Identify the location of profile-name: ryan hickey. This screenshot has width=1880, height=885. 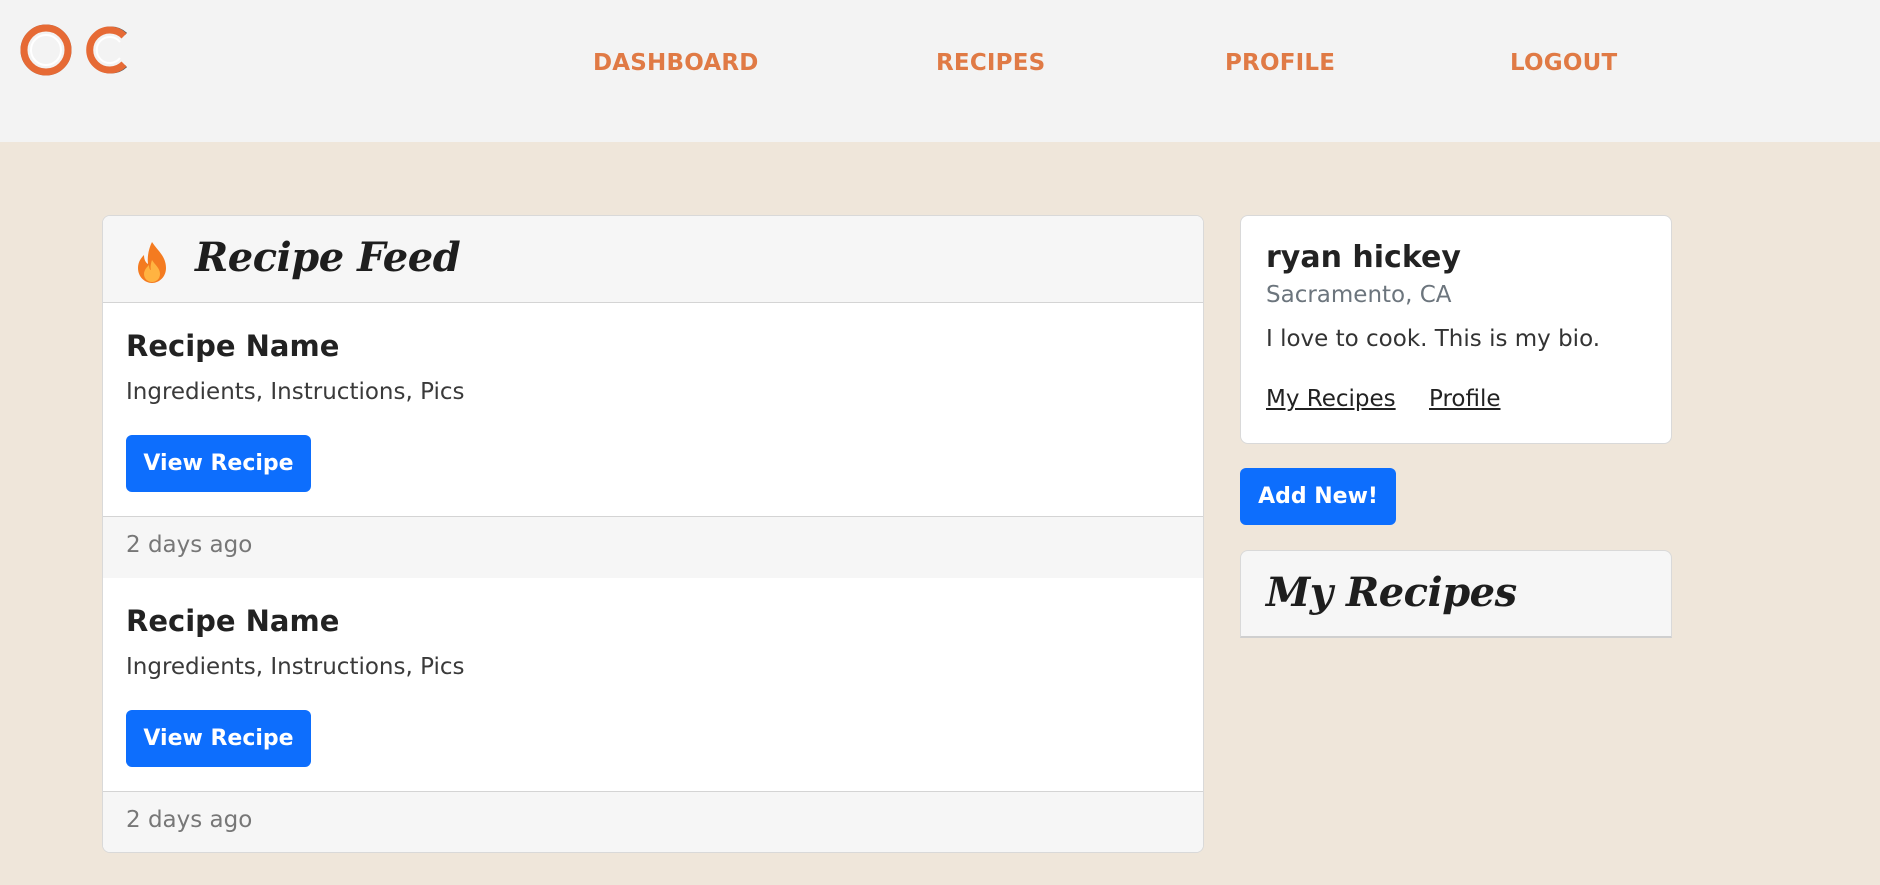
(1363, 257).